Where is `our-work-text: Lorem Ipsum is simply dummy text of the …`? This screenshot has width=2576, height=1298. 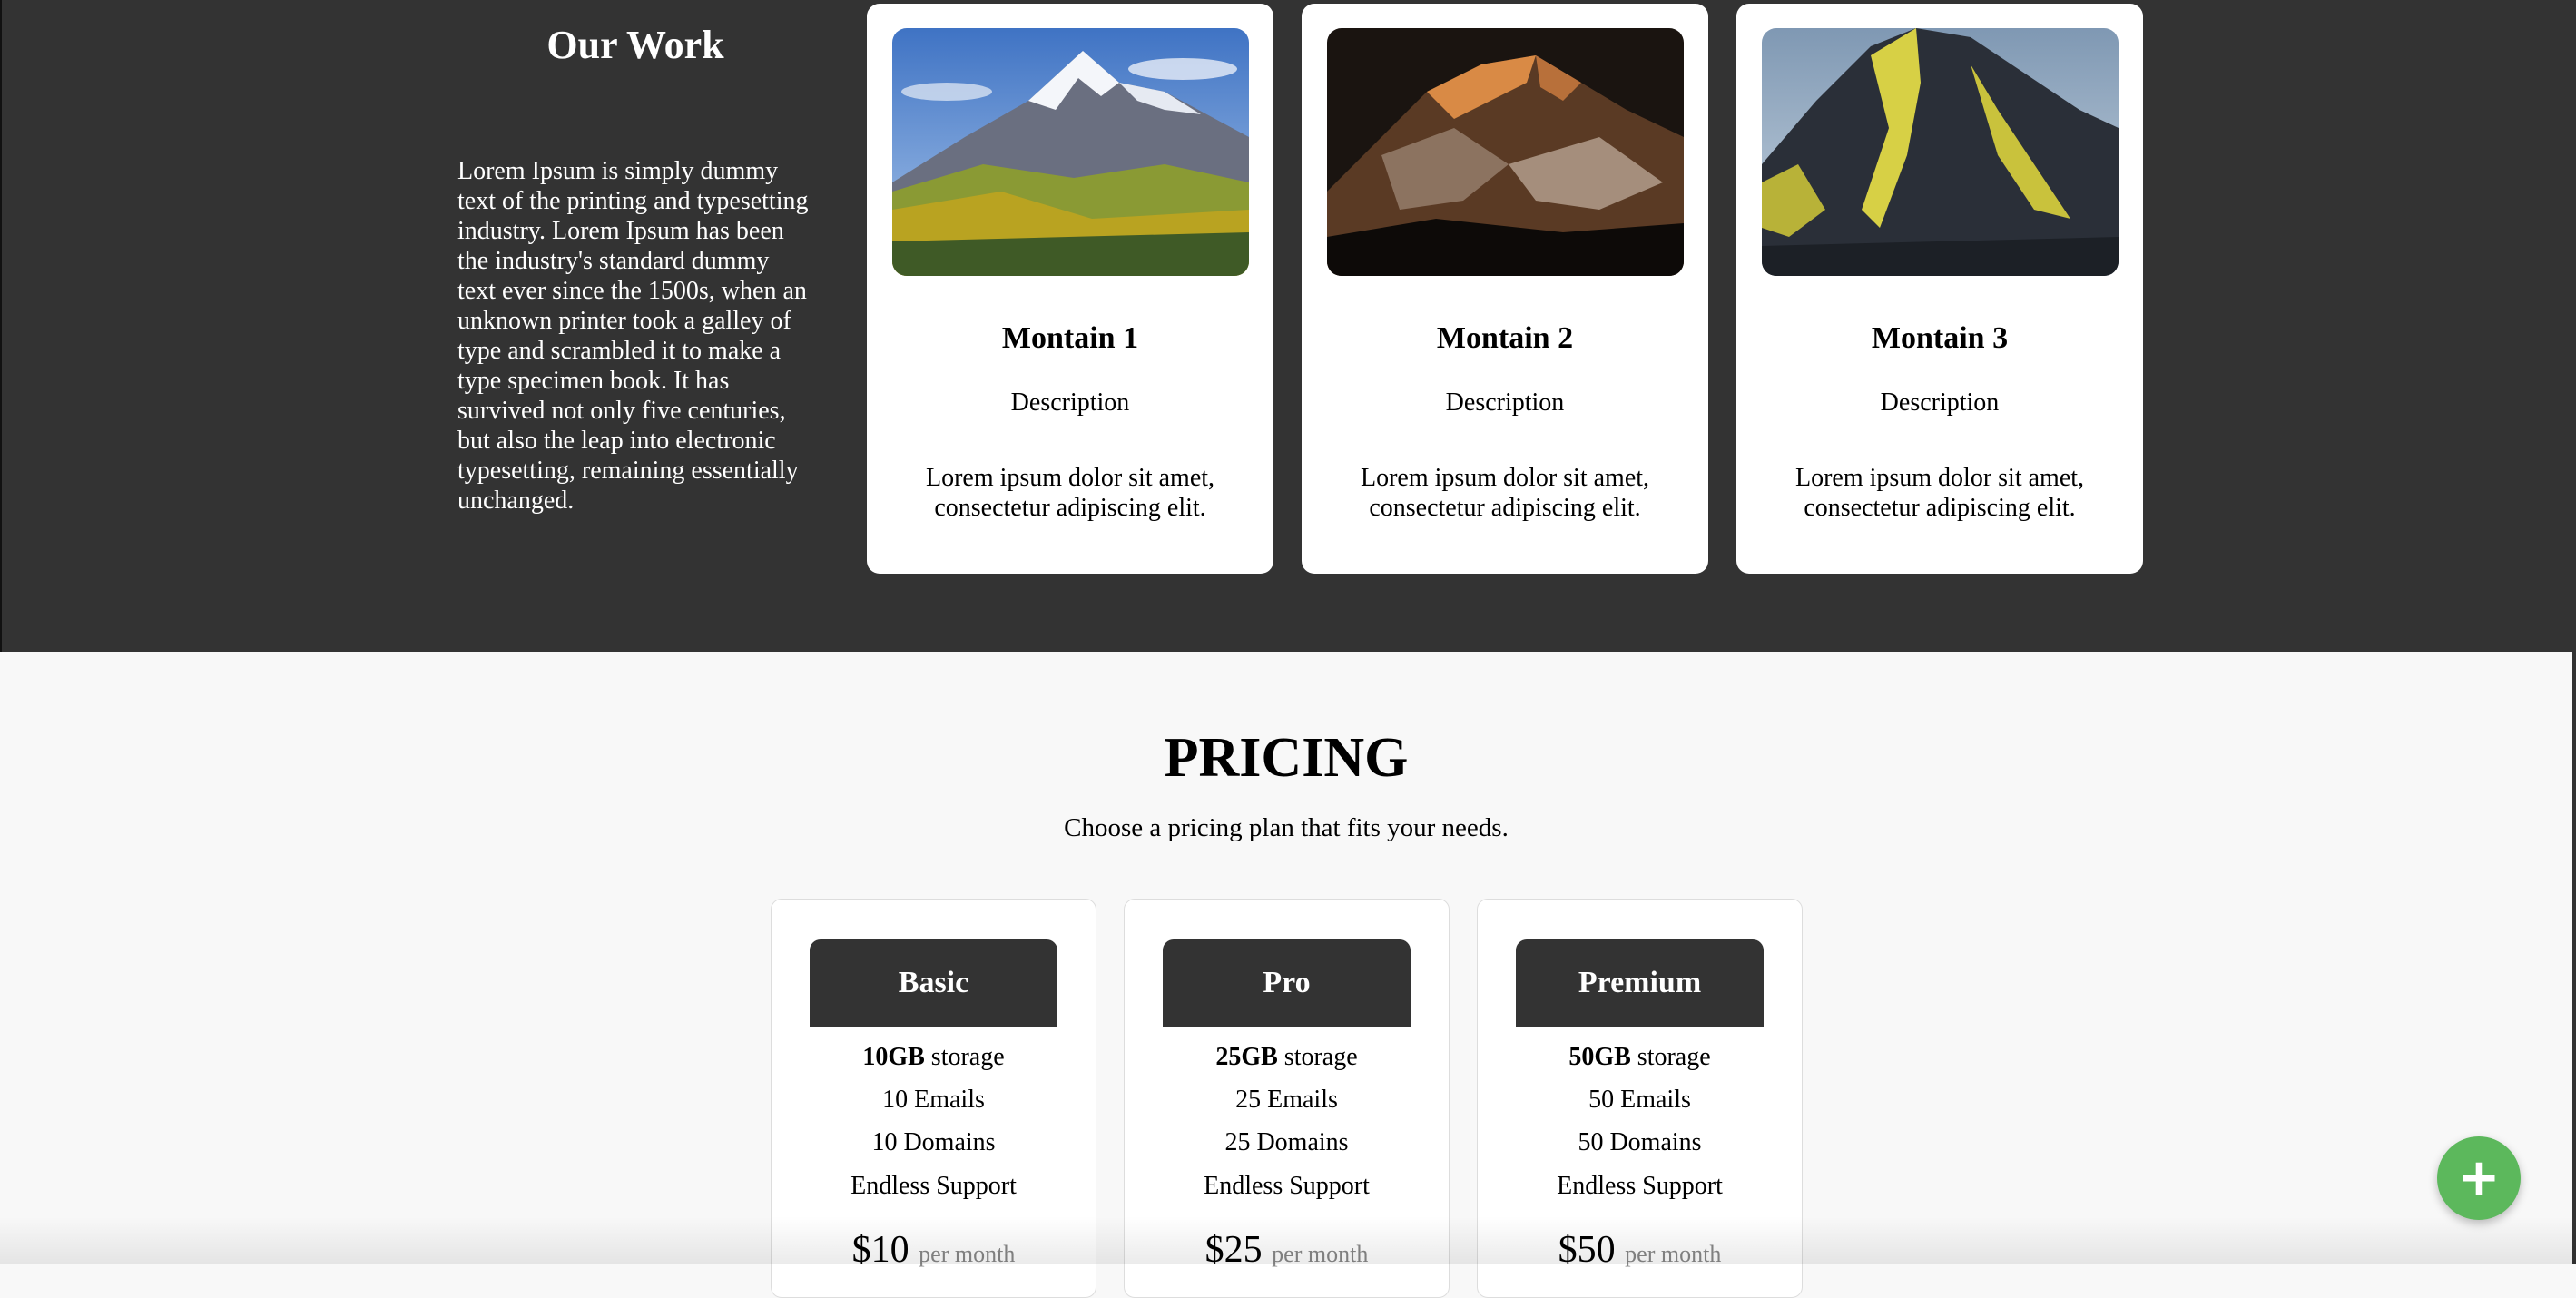 our-work-text: Lorem Ipsum is simply dummy text of the … is located at coordinates (633, 336).